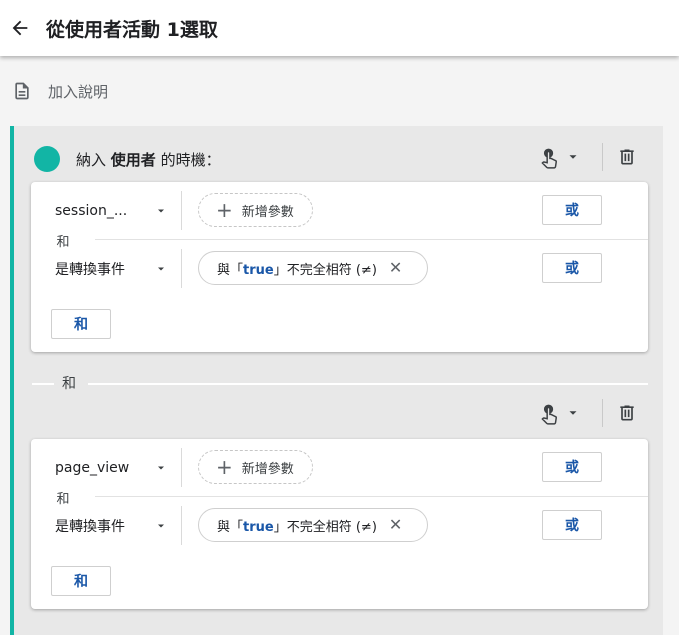 This screenshot has height=635, width=679. What do you see at coordinates (132, 29) in the screenshot?
I see `page-title: 從使用者活動 1選取` at bounding box center [132, 29].